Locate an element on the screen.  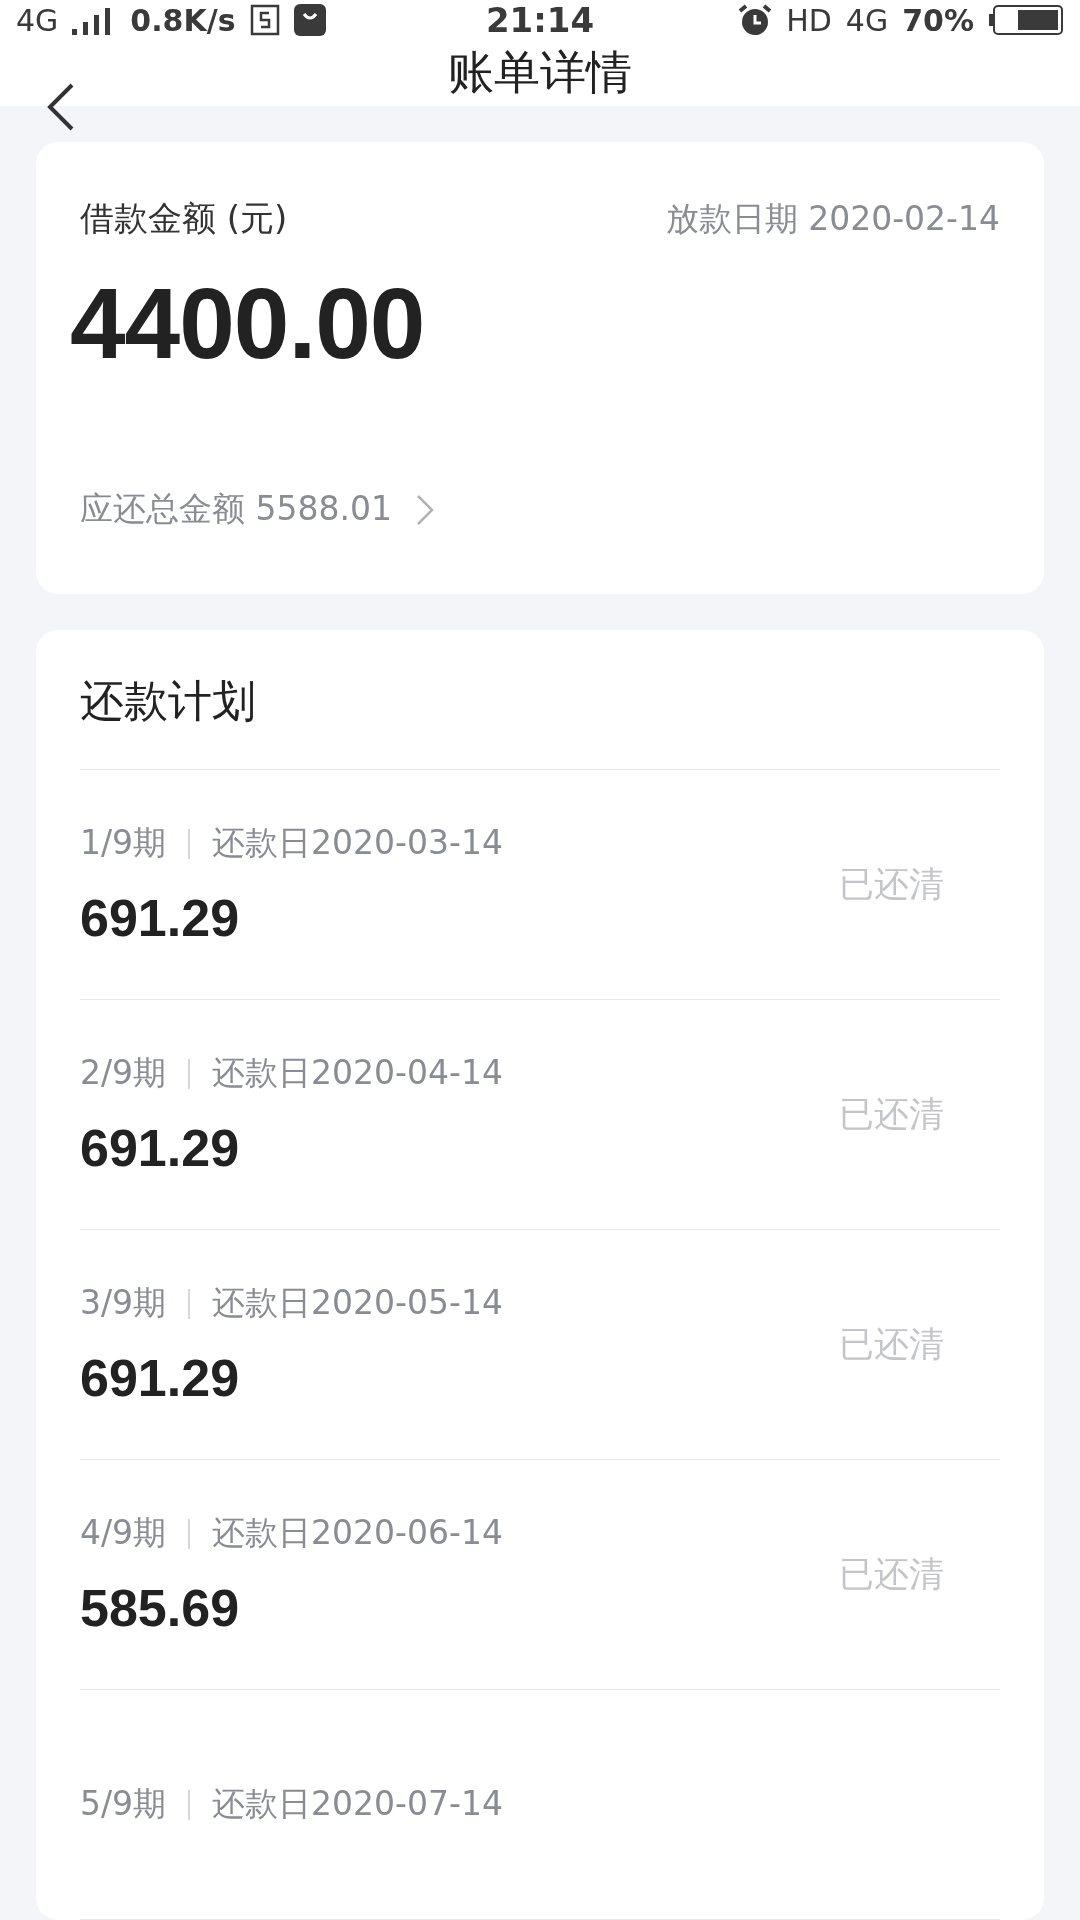
loan-amount: 4400.00 is located at coordinates (248, 323).